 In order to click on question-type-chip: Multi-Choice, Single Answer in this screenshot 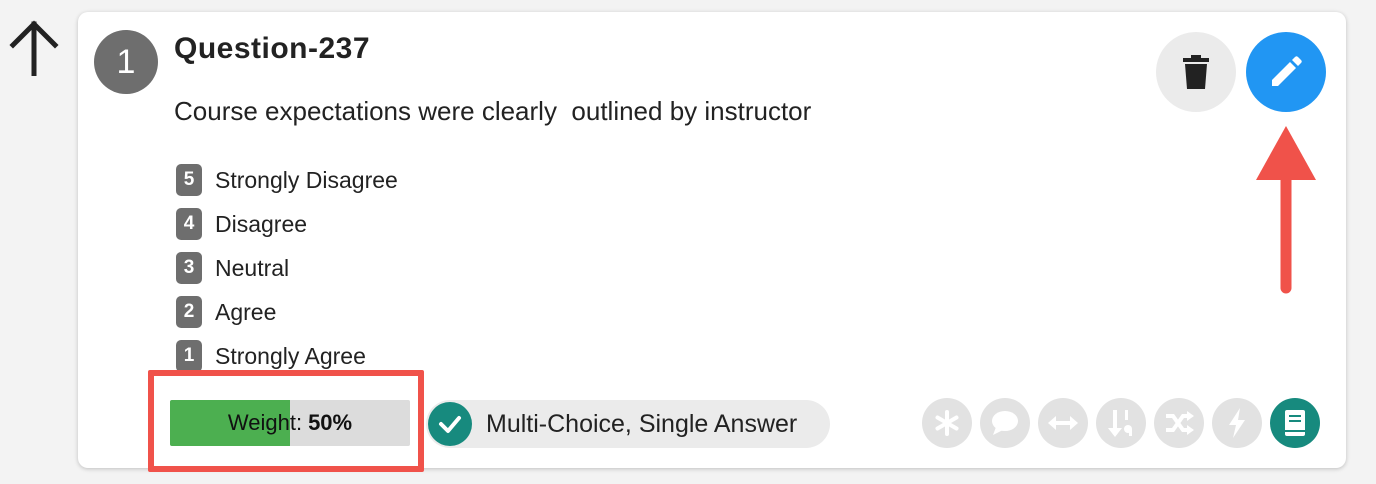, I will do `click(628, 424)`.